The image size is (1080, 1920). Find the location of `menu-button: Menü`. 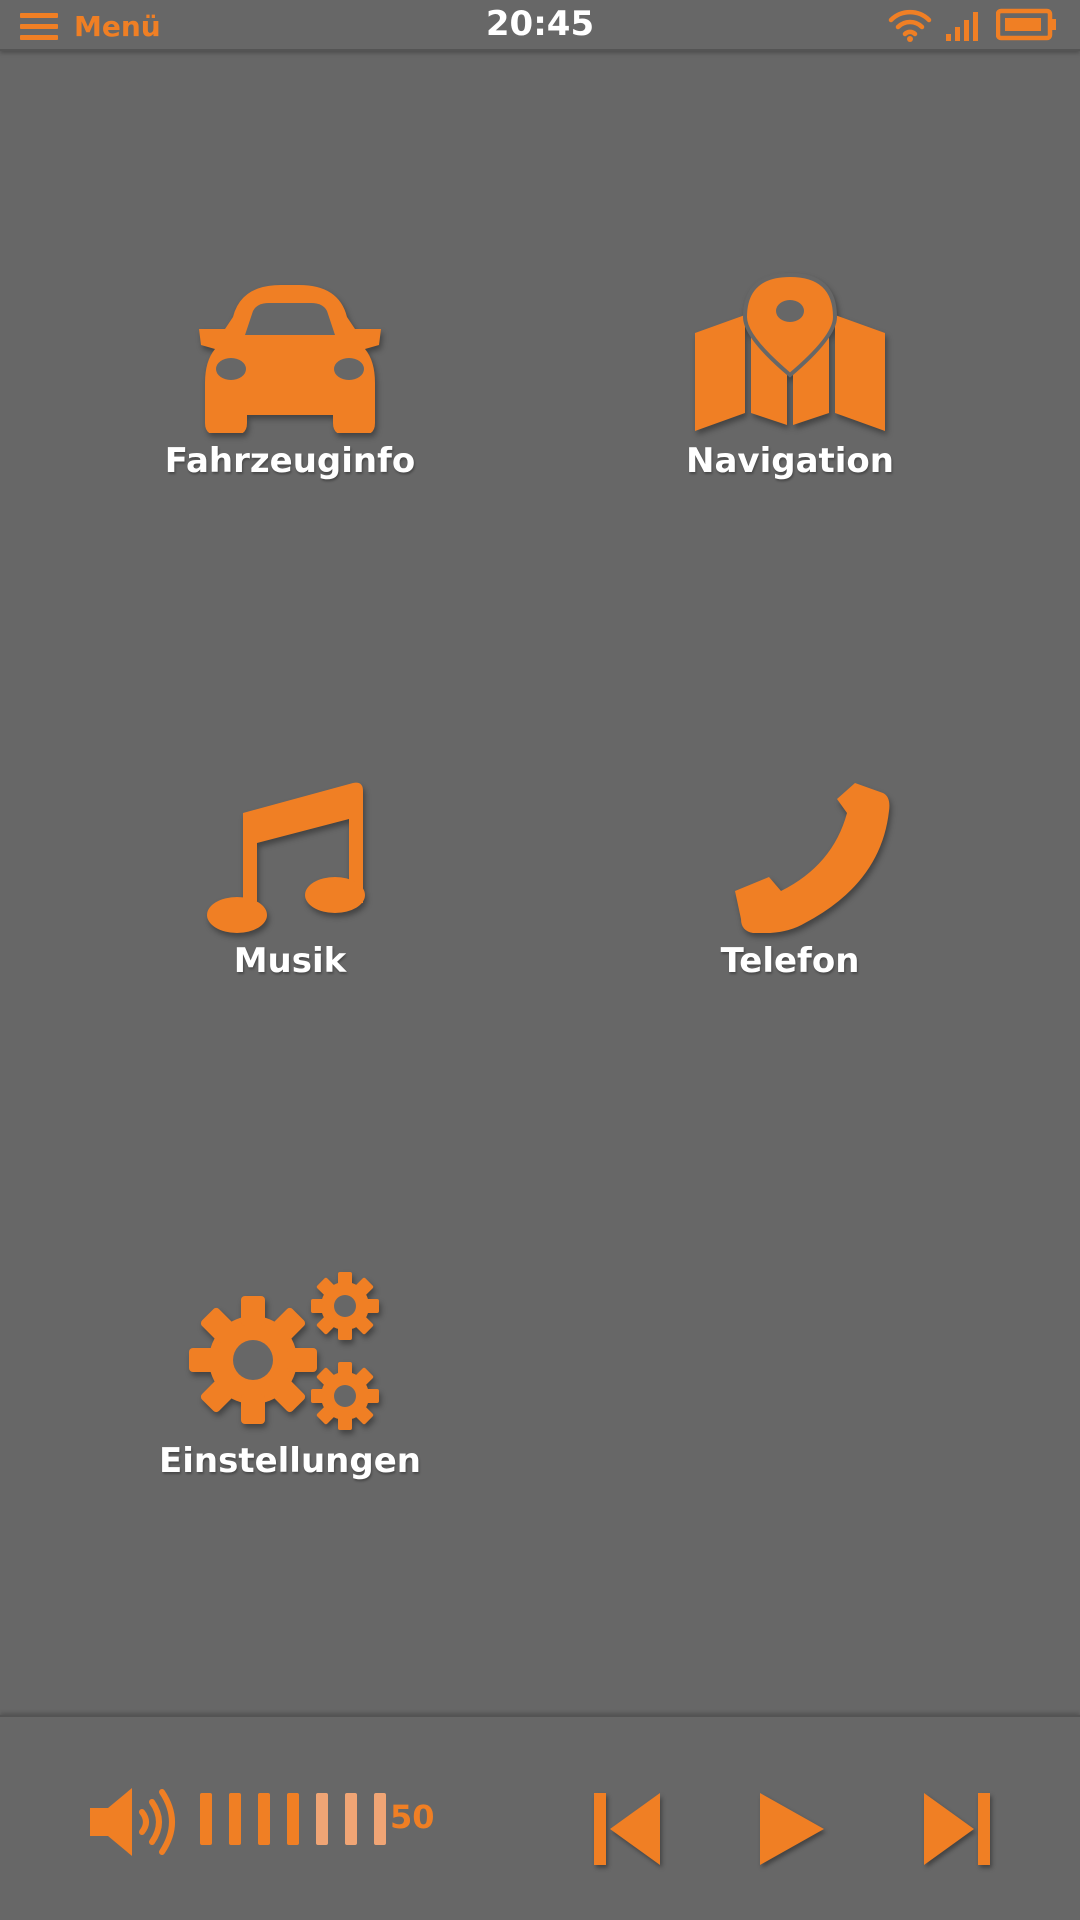

menu-button: Menü is located at coordinates (90, 26).